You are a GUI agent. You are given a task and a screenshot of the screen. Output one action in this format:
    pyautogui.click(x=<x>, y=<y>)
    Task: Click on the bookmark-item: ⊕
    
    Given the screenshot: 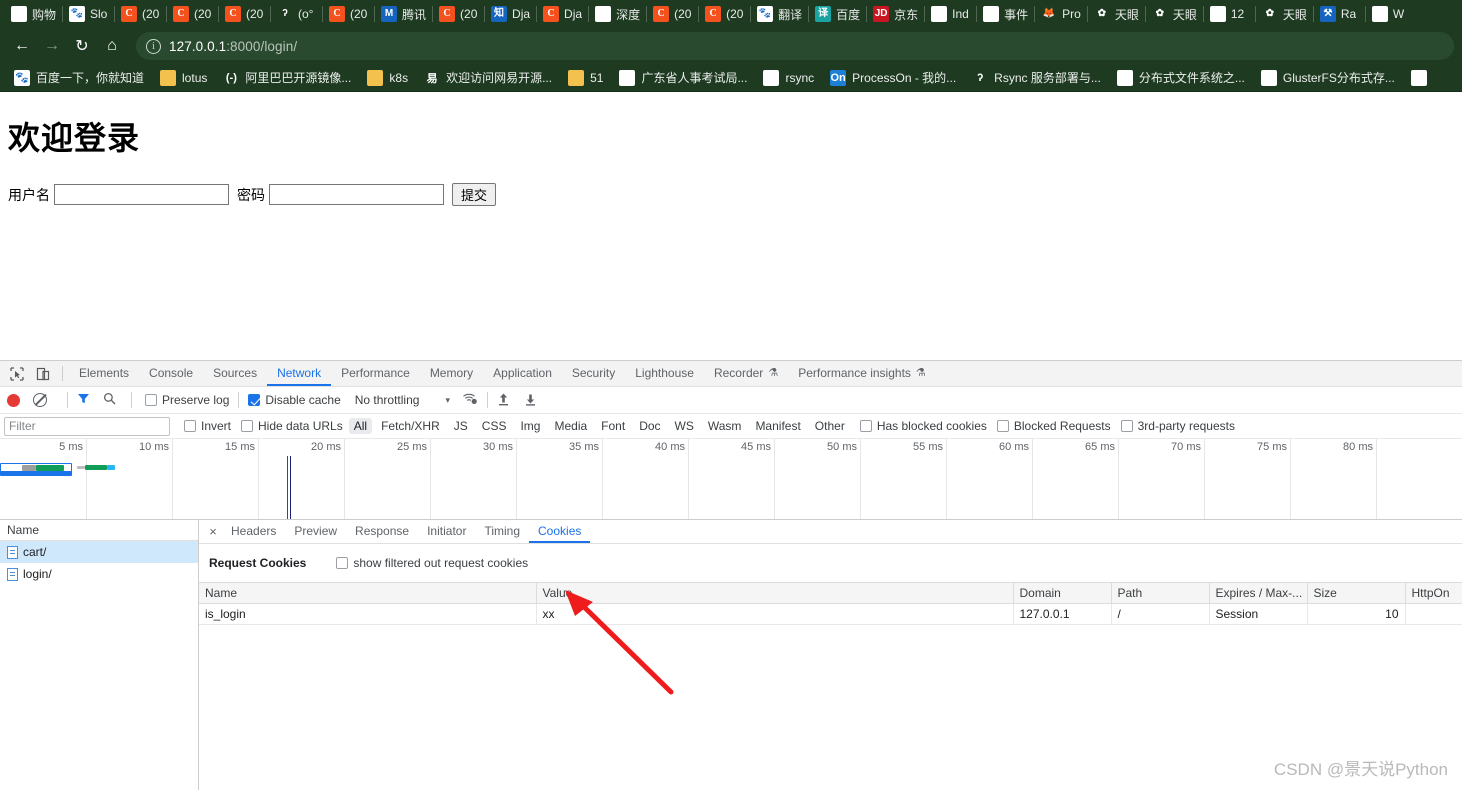 What is the action you would take?
    pyautogui.click(x=1419, y=78)
    